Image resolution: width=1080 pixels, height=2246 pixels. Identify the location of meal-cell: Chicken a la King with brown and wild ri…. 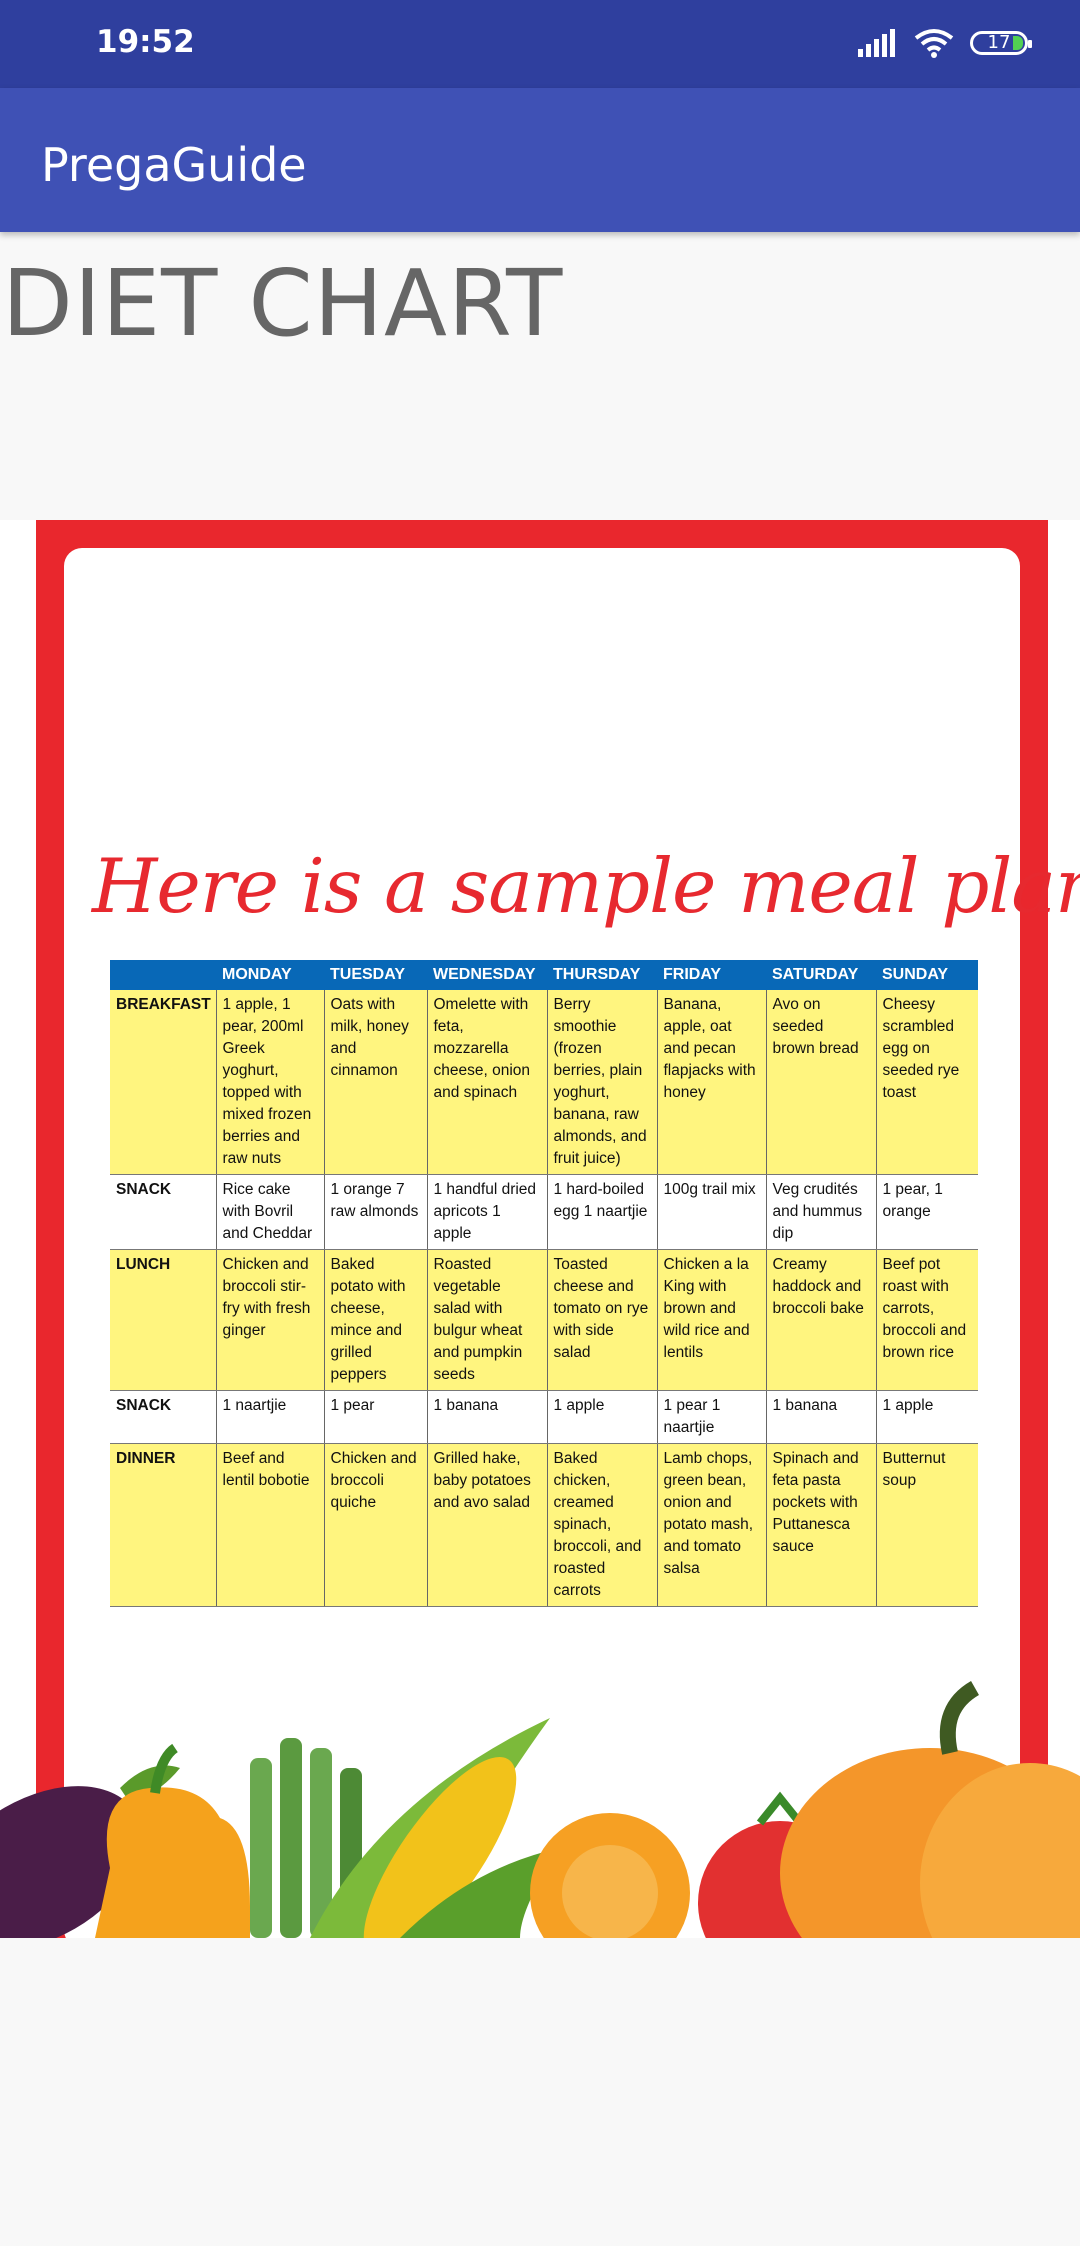
(711, 1320).